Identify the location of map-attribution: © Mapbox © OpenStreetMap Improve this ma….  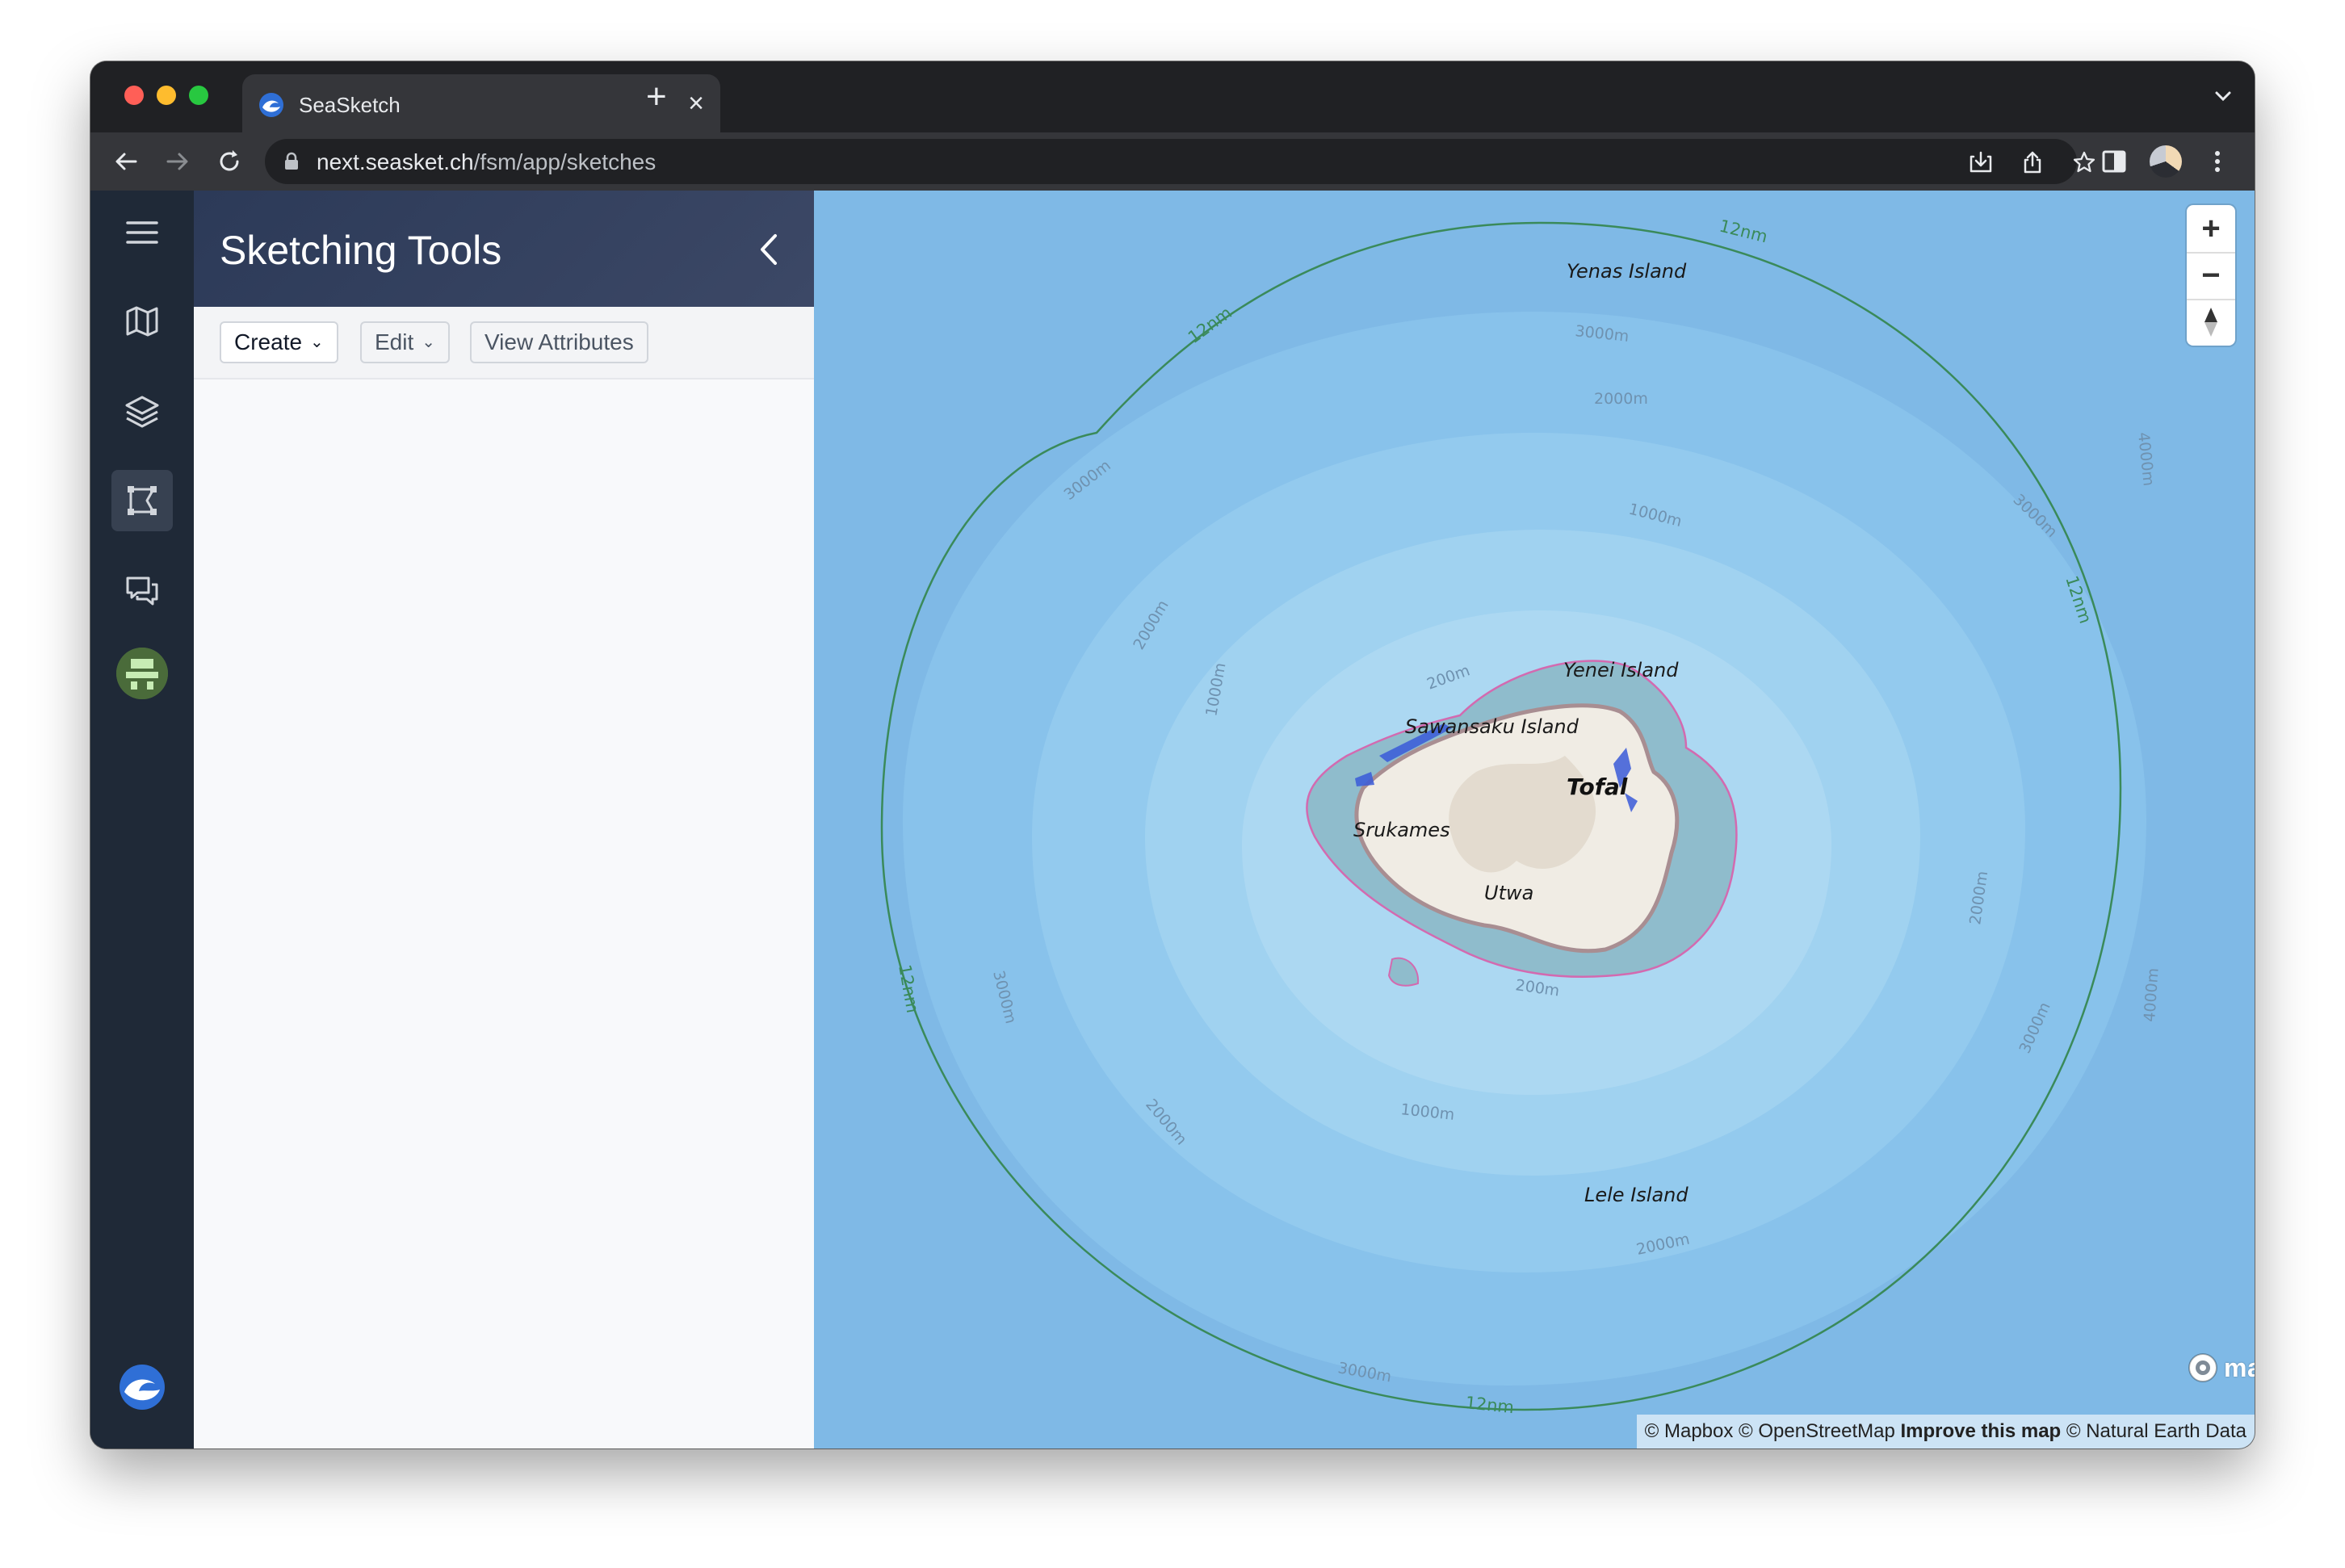
(1946, 1432).